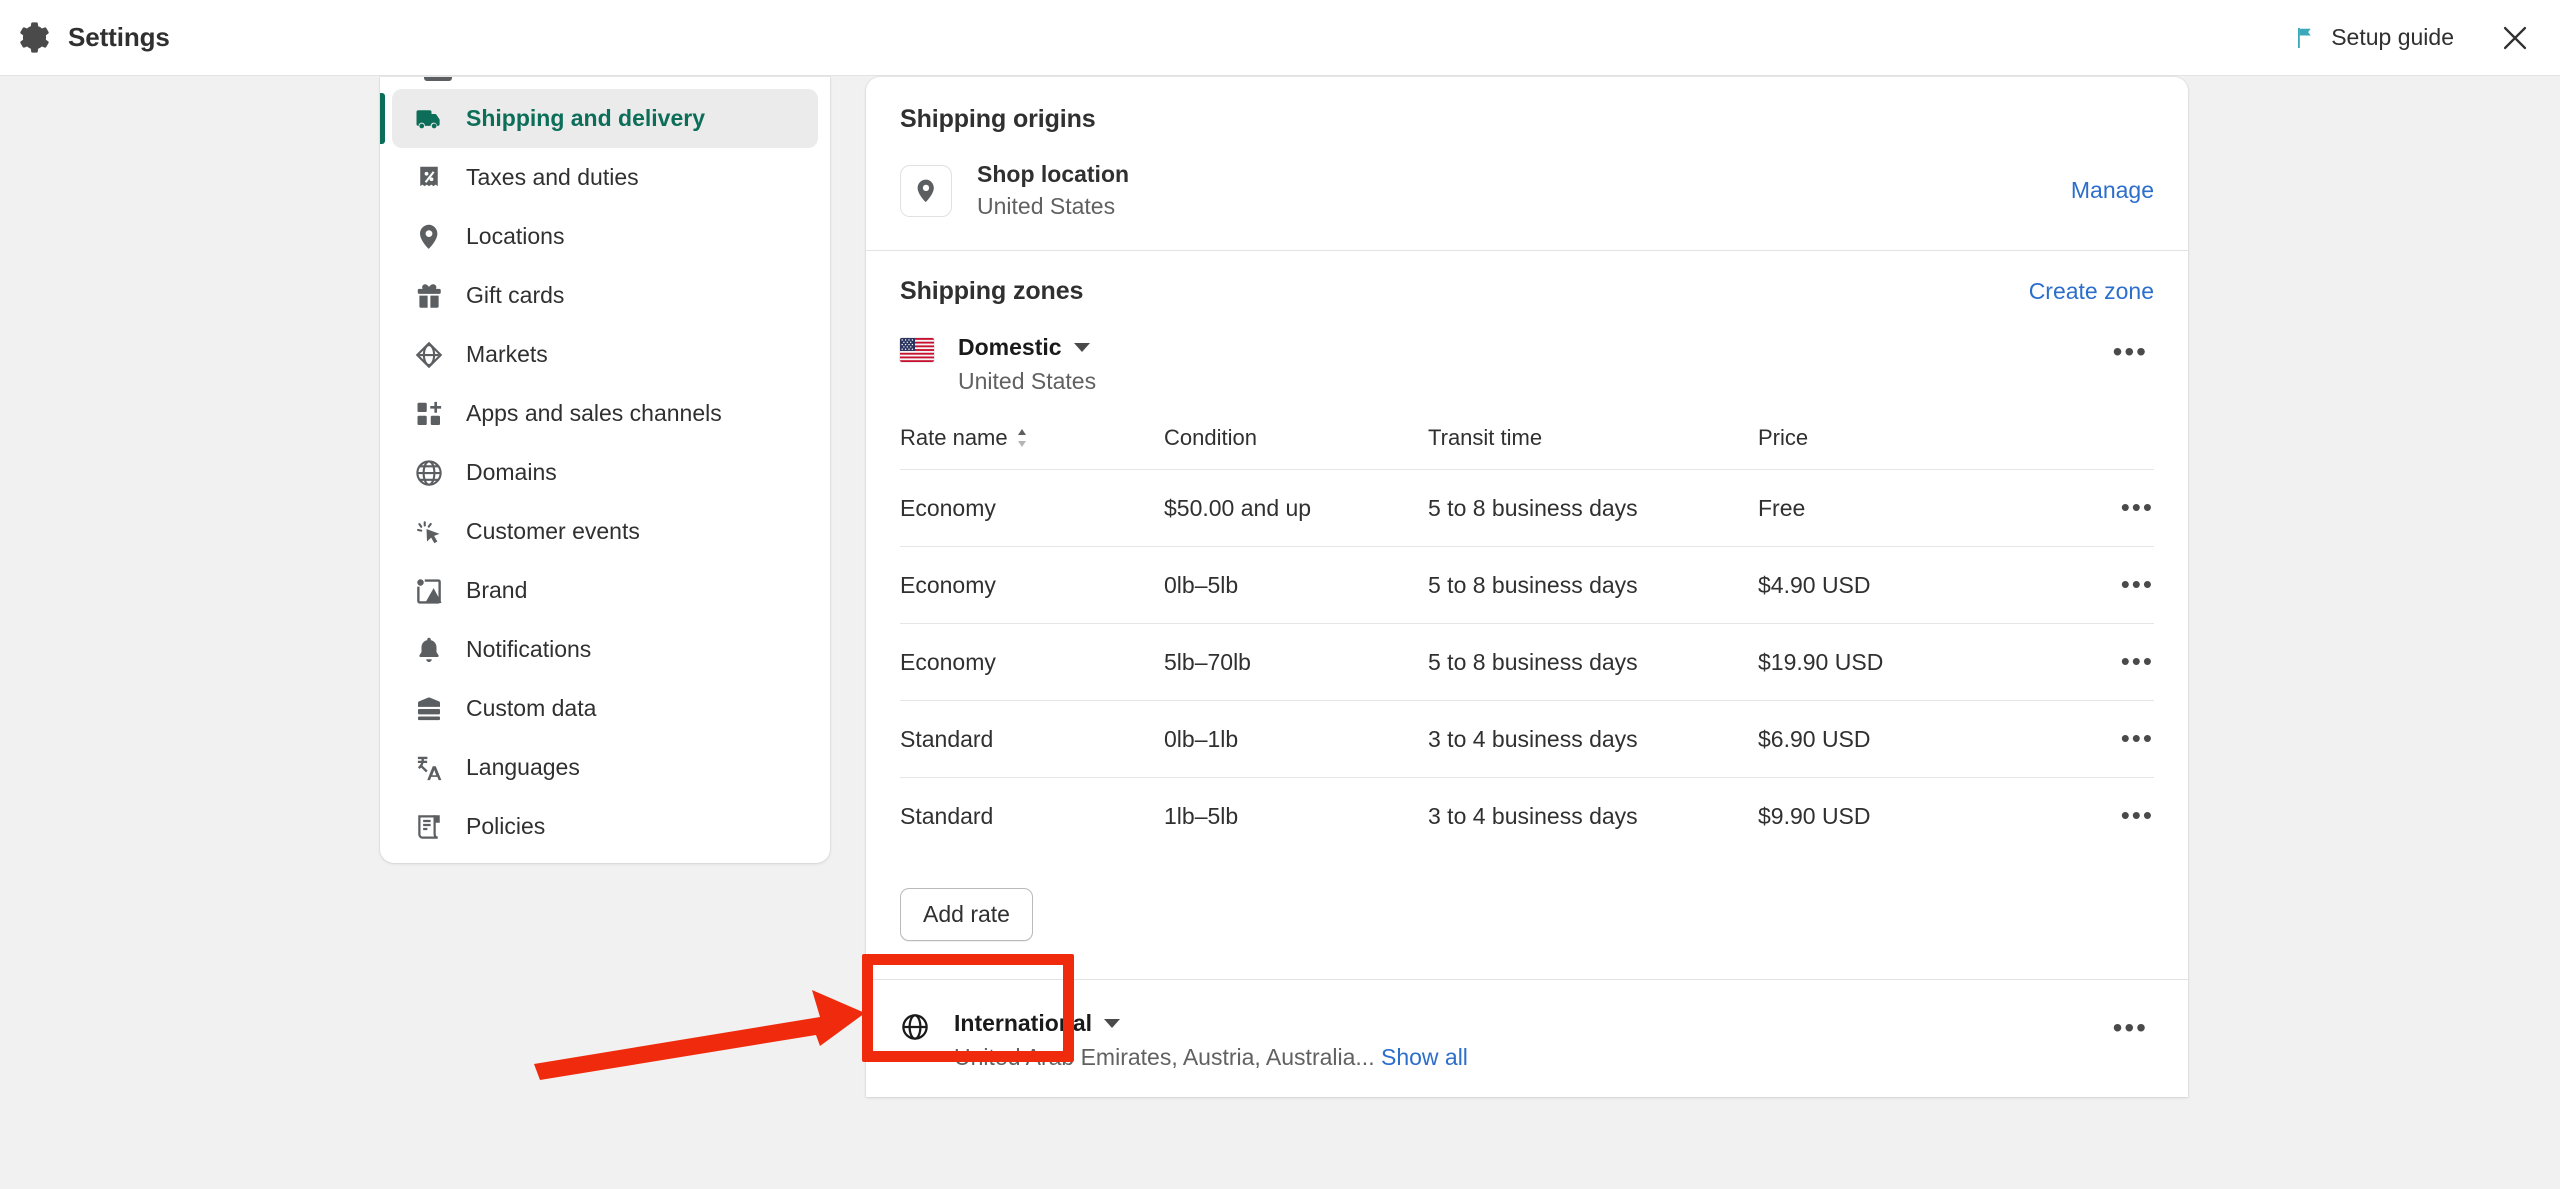 The image size is (2560, 1189). What do you see at coordinates (515, 295) in the screenshot?
I see `sidebar-item-label: Gift cards` at bounding box center [515, 295].